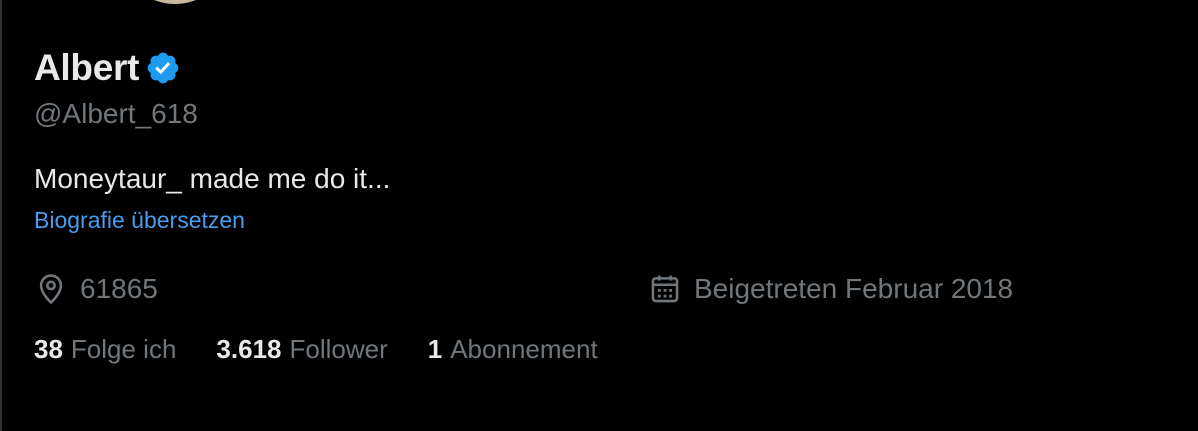  What do you see at coordinates (665, 289) in the screenshot?
I see `calendar-icon` at bounding box center [665, 289].